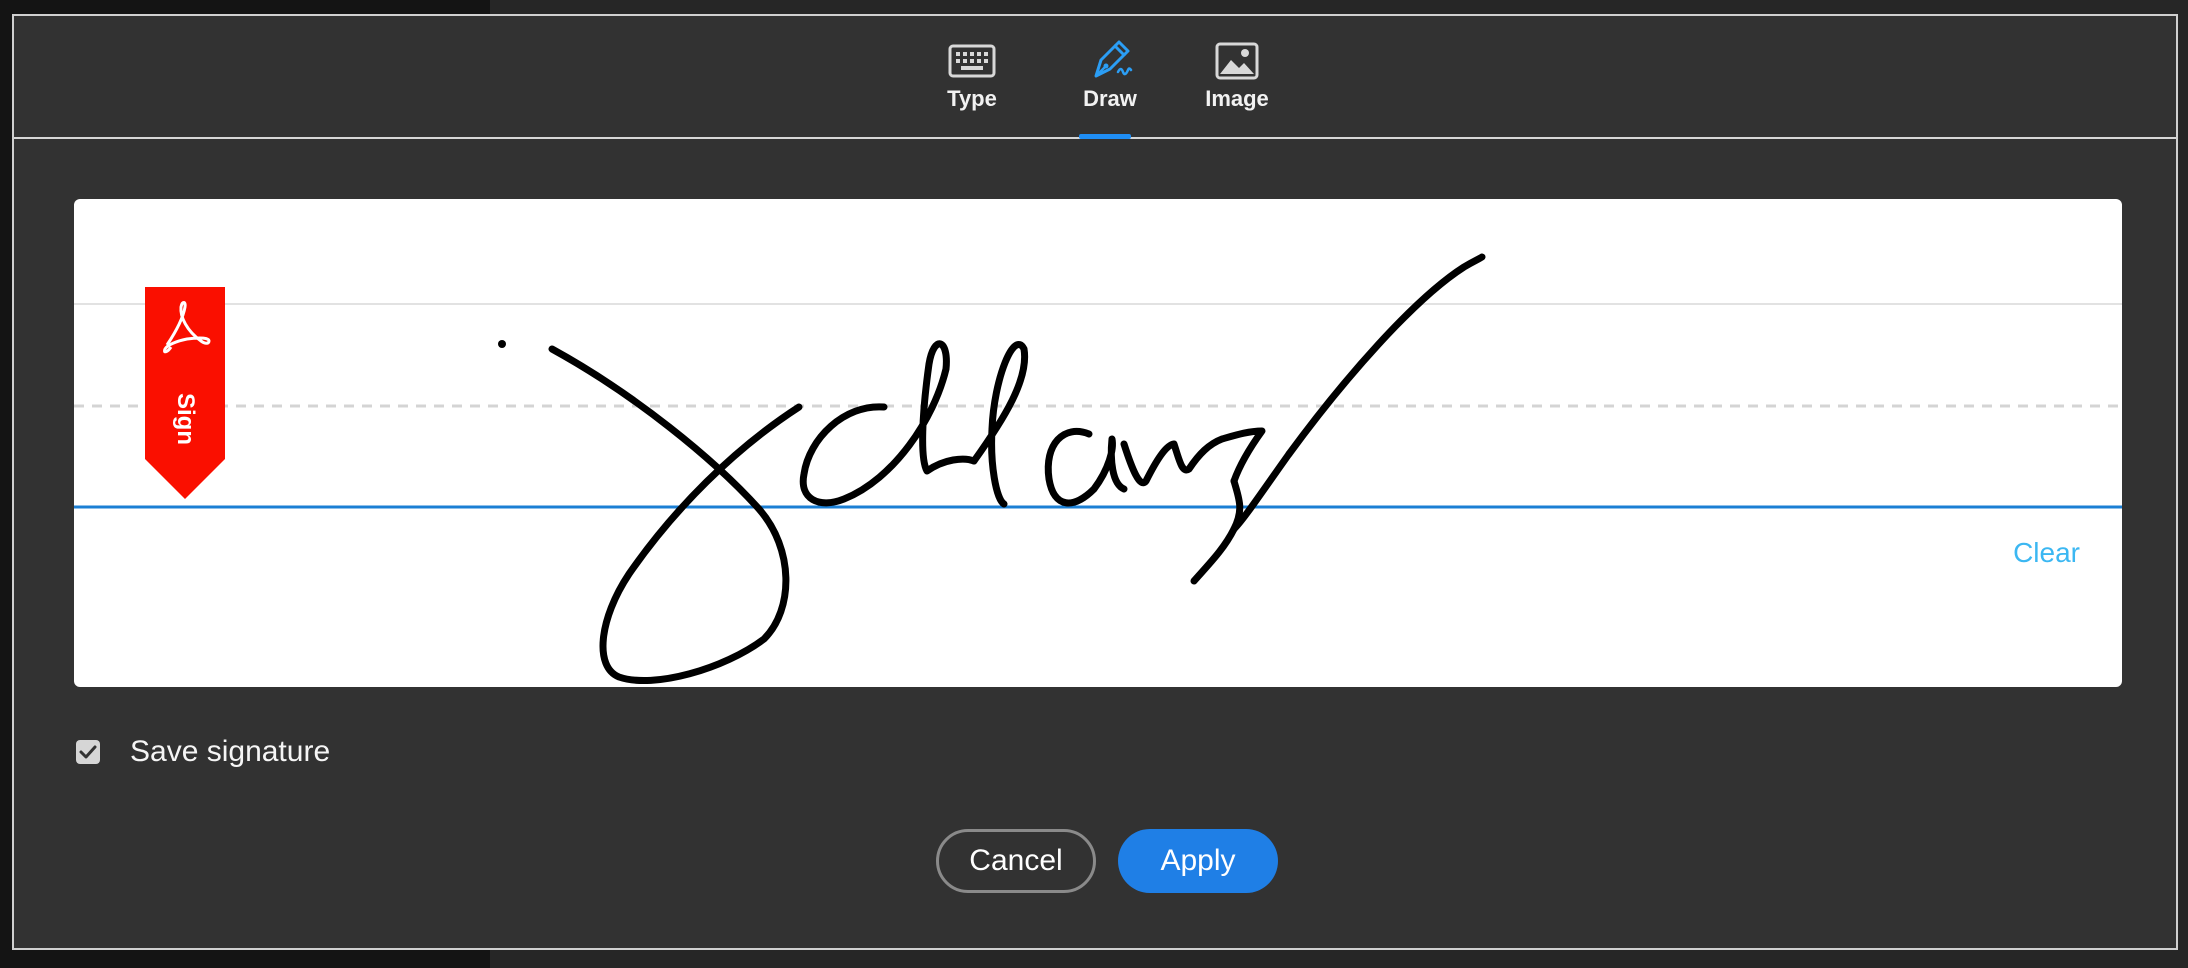 This screenshot has width=2188, height=968. What do you see at coordinates (1105, 136) in the screenshot?
I see `active-tab-indicator` at bounding box center [1105, 136].